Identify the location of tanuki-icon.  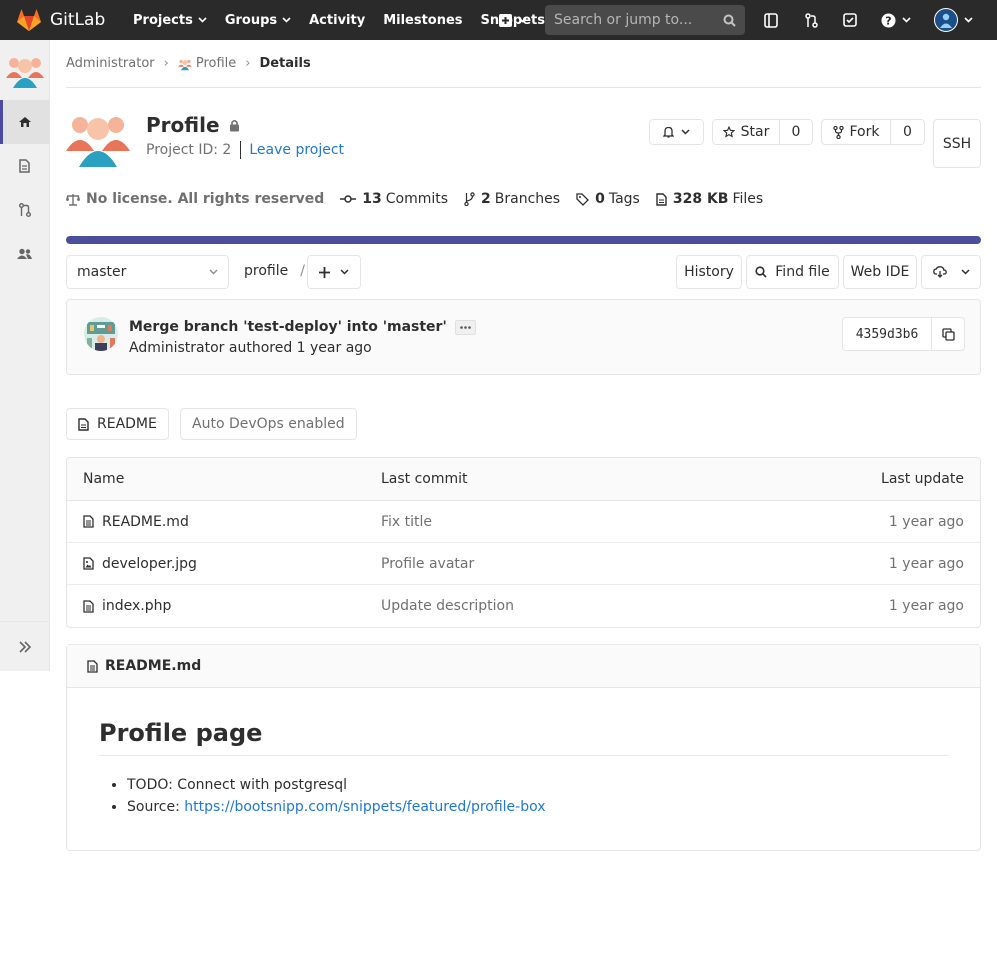
(29, 20).